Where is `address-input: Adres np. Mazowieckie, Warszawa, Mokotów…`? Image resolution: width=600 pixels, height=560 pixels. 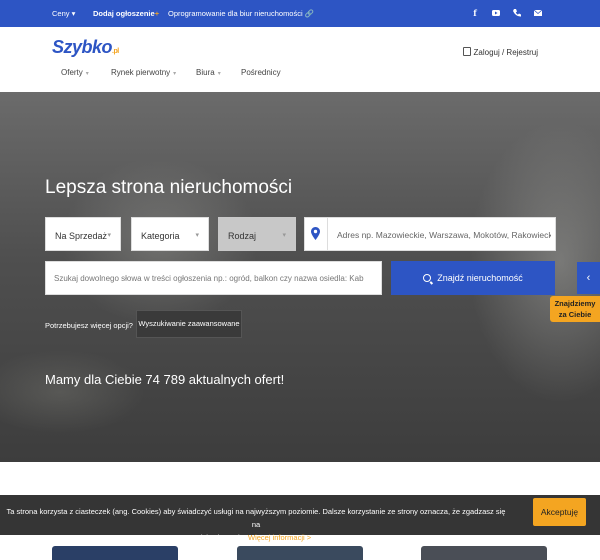 address-input: Adres np. Mazowieckie, Warszawa, Mokotów… is located at coordinates (430, 234).